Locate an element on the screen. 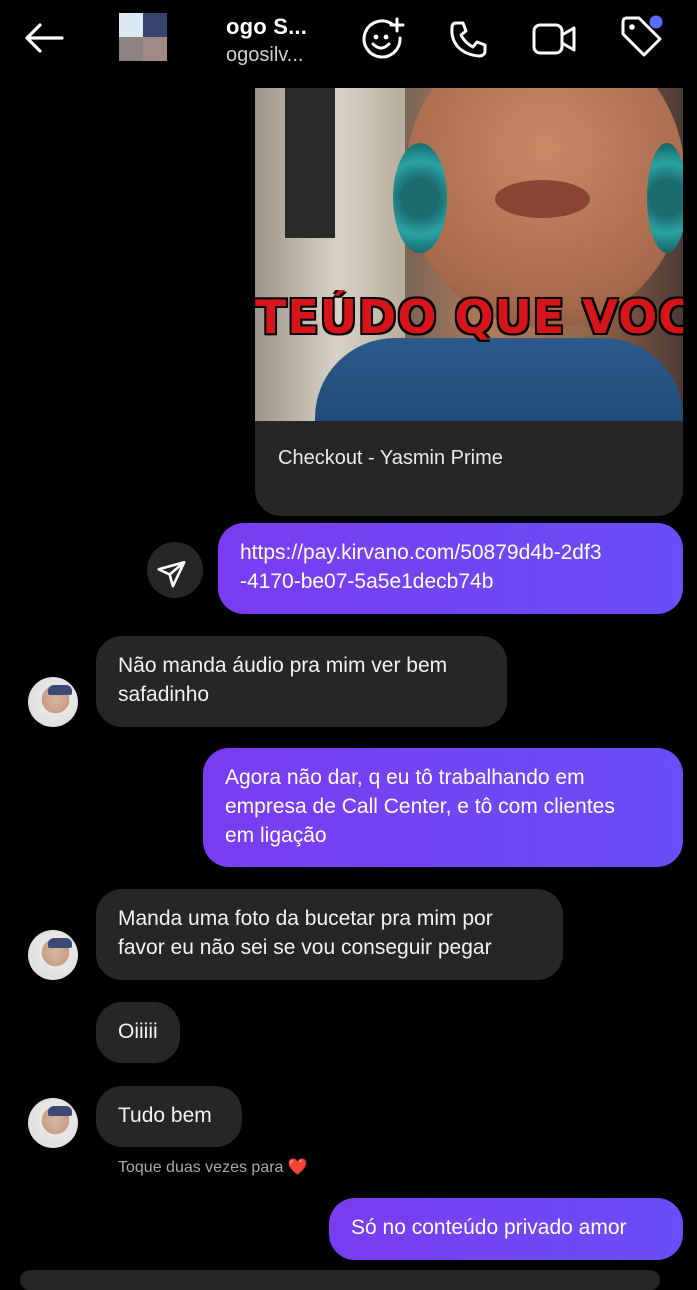 The height and width of the screenshot is (1290, 697). add-emoji-icon is located at coordinates (383, 38).